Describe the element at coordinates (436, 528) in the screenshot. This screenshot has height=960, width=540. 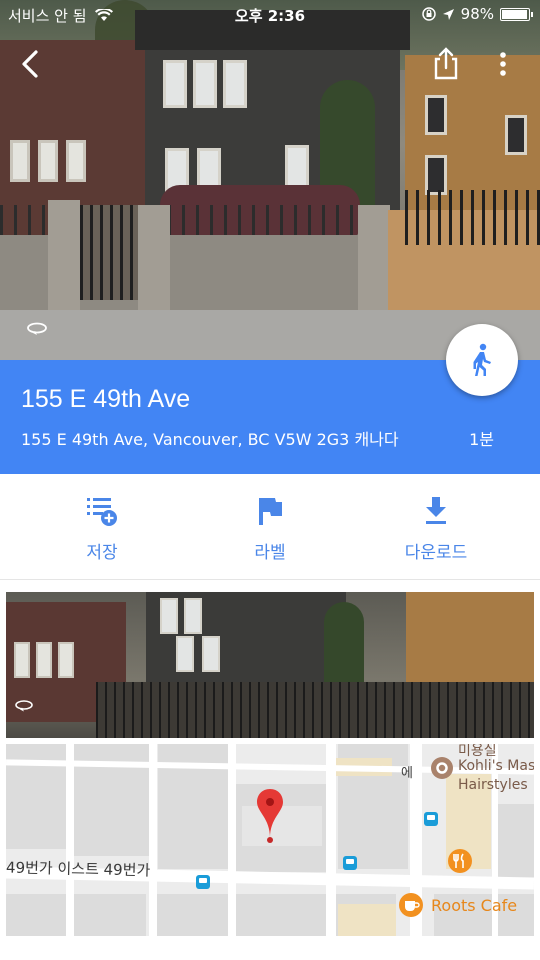
I see `download-button: 다운로드` at that location.